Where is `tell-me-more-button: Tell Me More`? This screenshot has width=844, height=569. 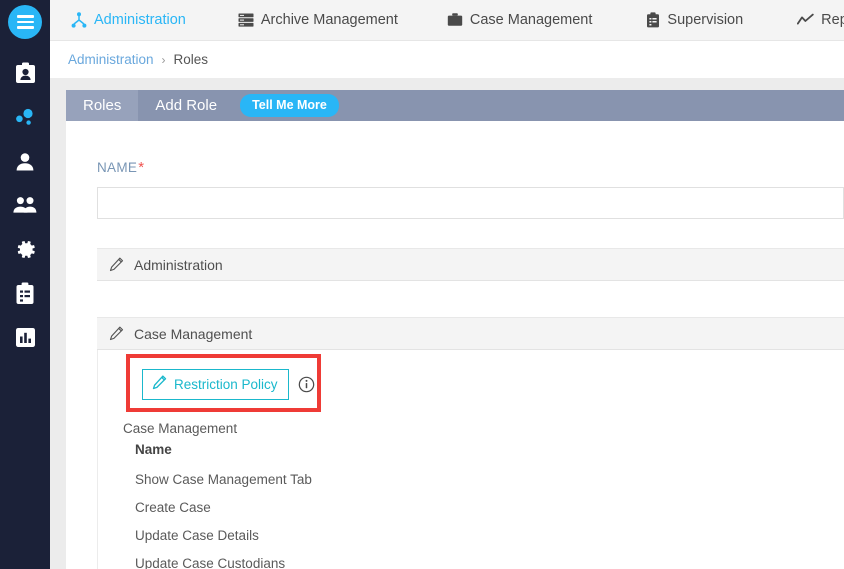 tell-me-more-button: Tell Me More is located at coordinates (289, 105).